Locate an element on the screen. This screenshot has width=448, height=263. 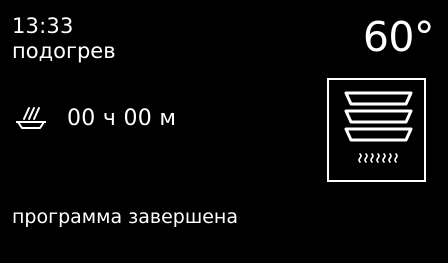
plate-warming-icon is located at coordinates (31, 118).